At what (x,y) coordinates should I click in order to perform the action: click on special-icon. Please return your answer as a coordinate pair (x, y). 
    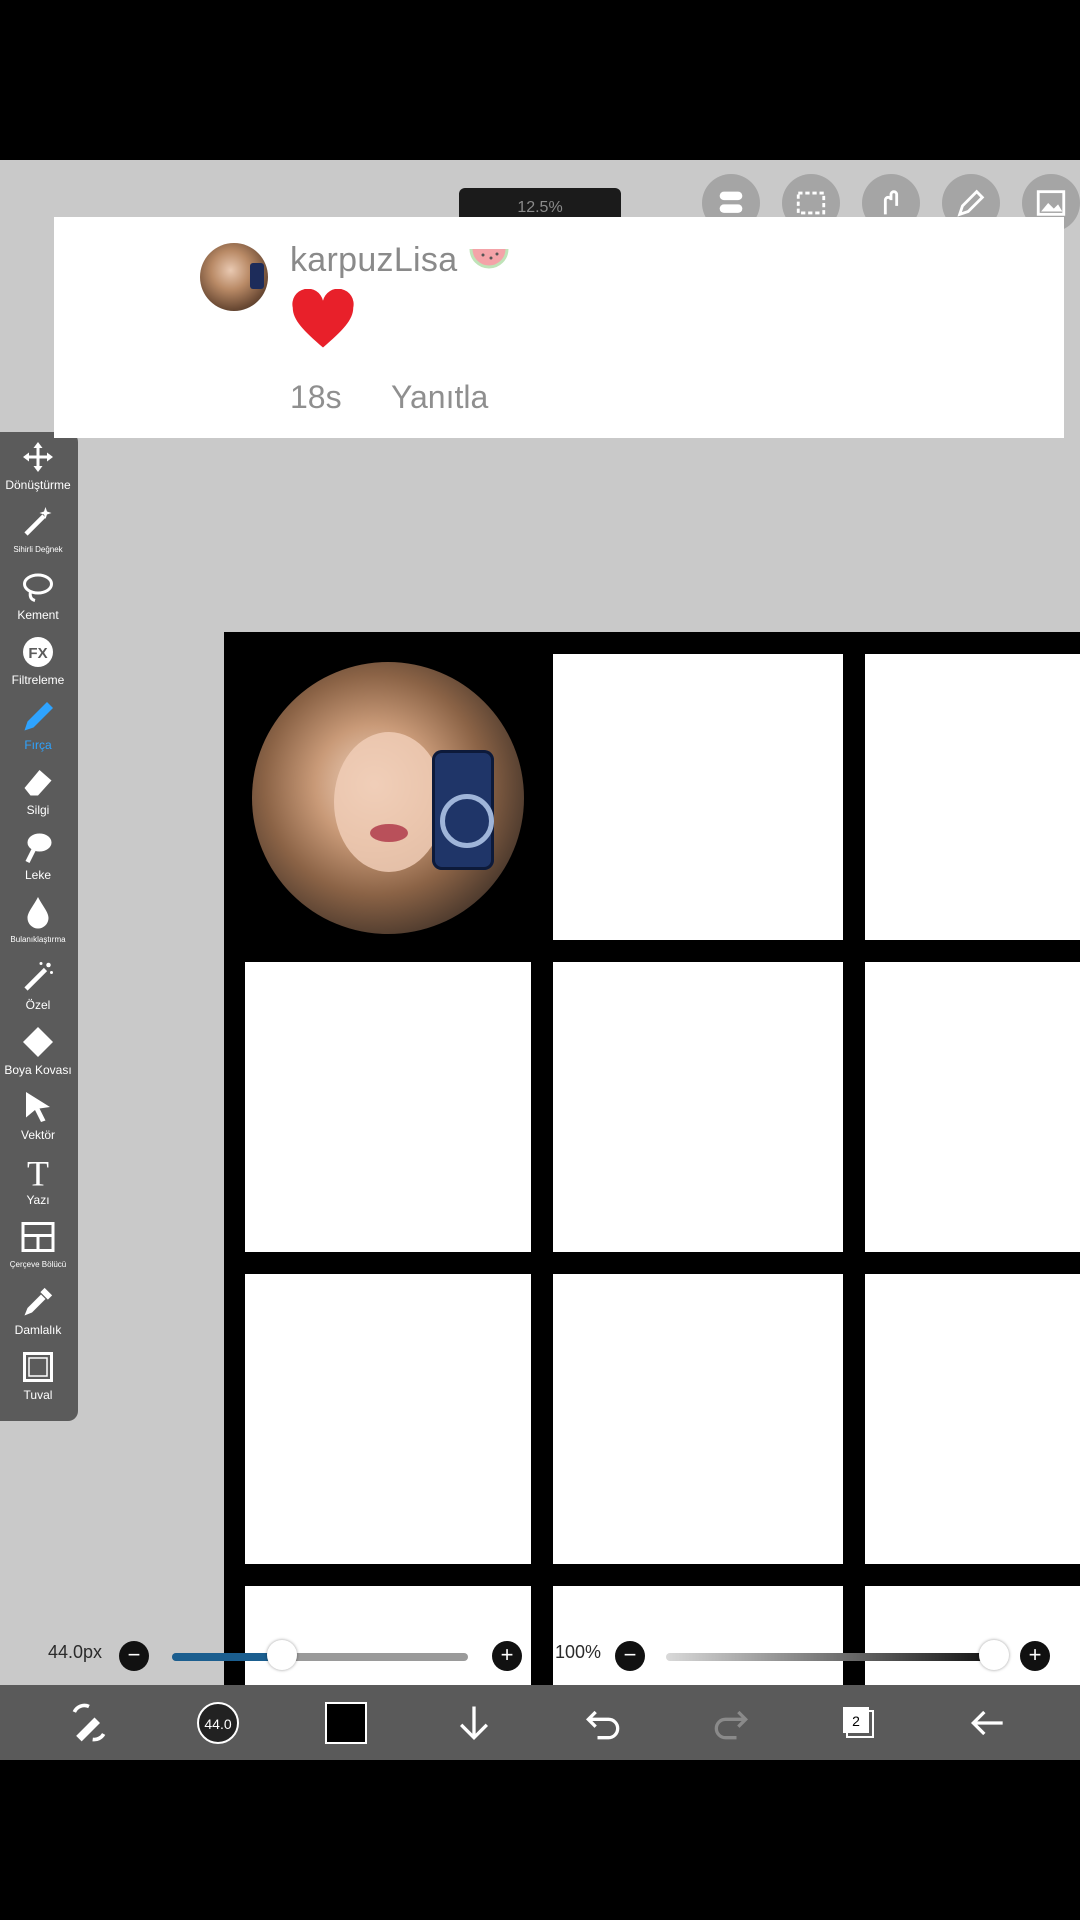
    Looking at the image, I should click on (38, 977).